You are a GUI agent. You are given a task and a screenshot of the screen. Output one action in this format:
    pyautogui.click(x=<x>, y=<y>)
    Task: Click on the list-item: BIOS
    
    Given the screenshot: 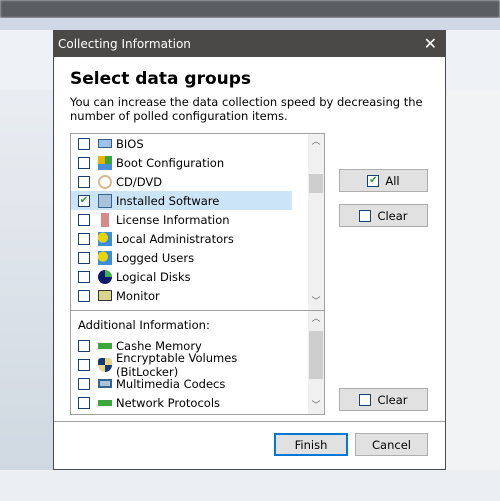 What is the action you would take?
    pyautogui.click(x=181, y=143)
    